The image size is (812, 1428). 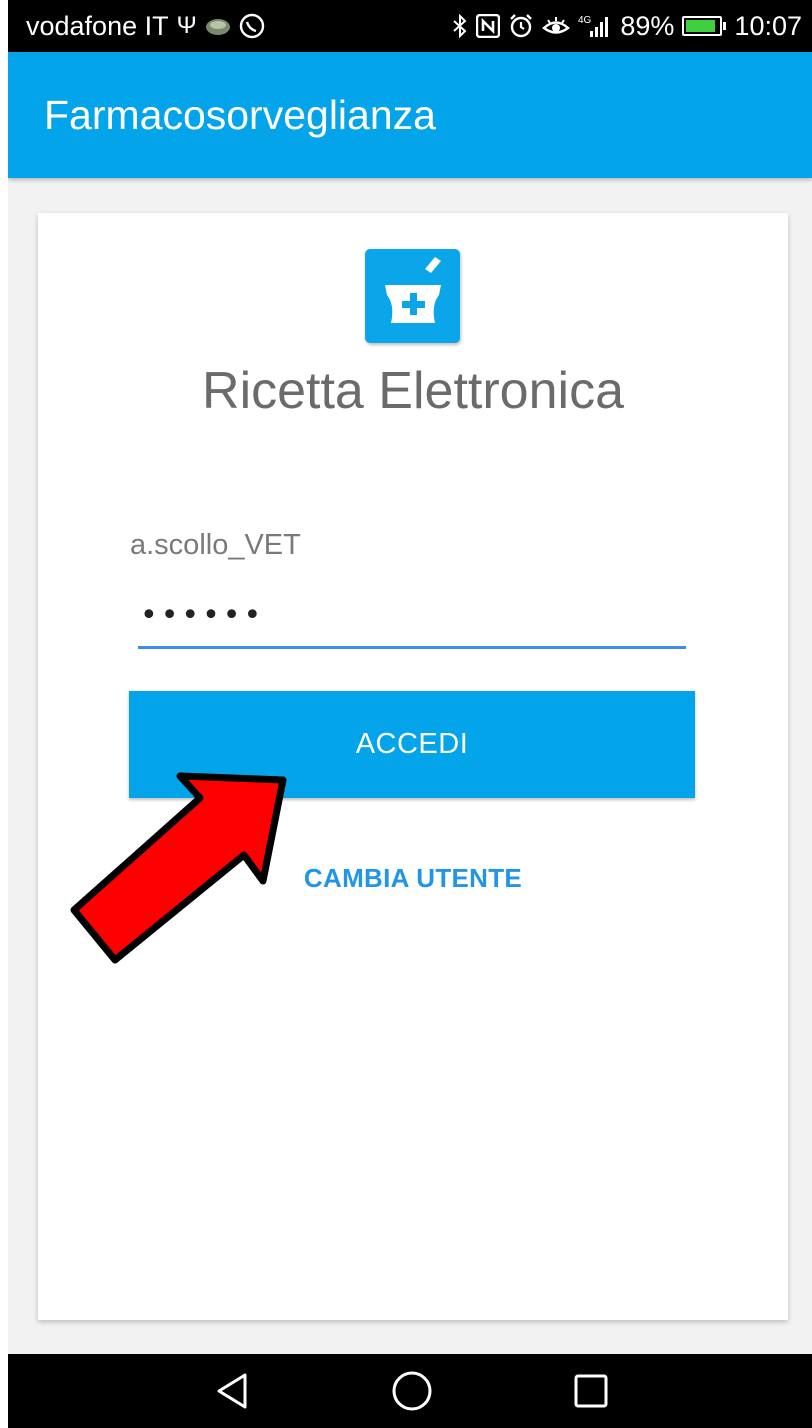 I want to click on red-arrow-annotation, so click(x=178, y=868).